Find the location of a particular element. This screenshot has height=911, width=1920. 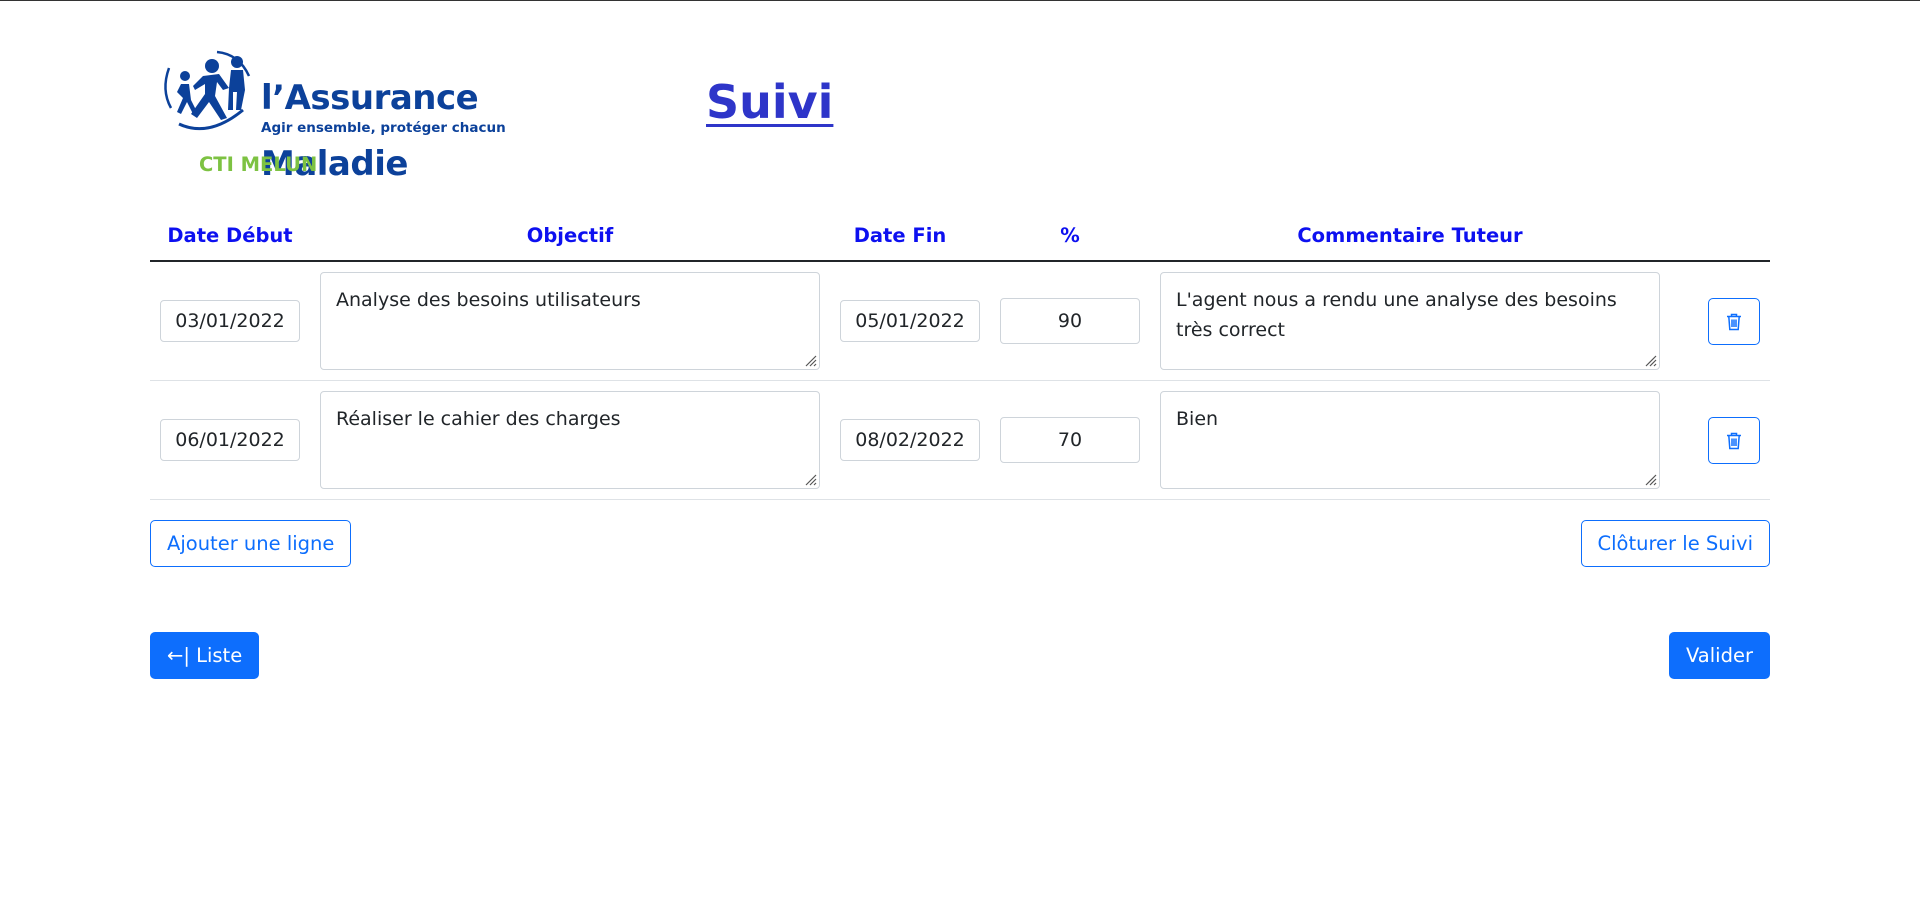

commentaire-textarea: Bien is located at coordinates (1410, 440).